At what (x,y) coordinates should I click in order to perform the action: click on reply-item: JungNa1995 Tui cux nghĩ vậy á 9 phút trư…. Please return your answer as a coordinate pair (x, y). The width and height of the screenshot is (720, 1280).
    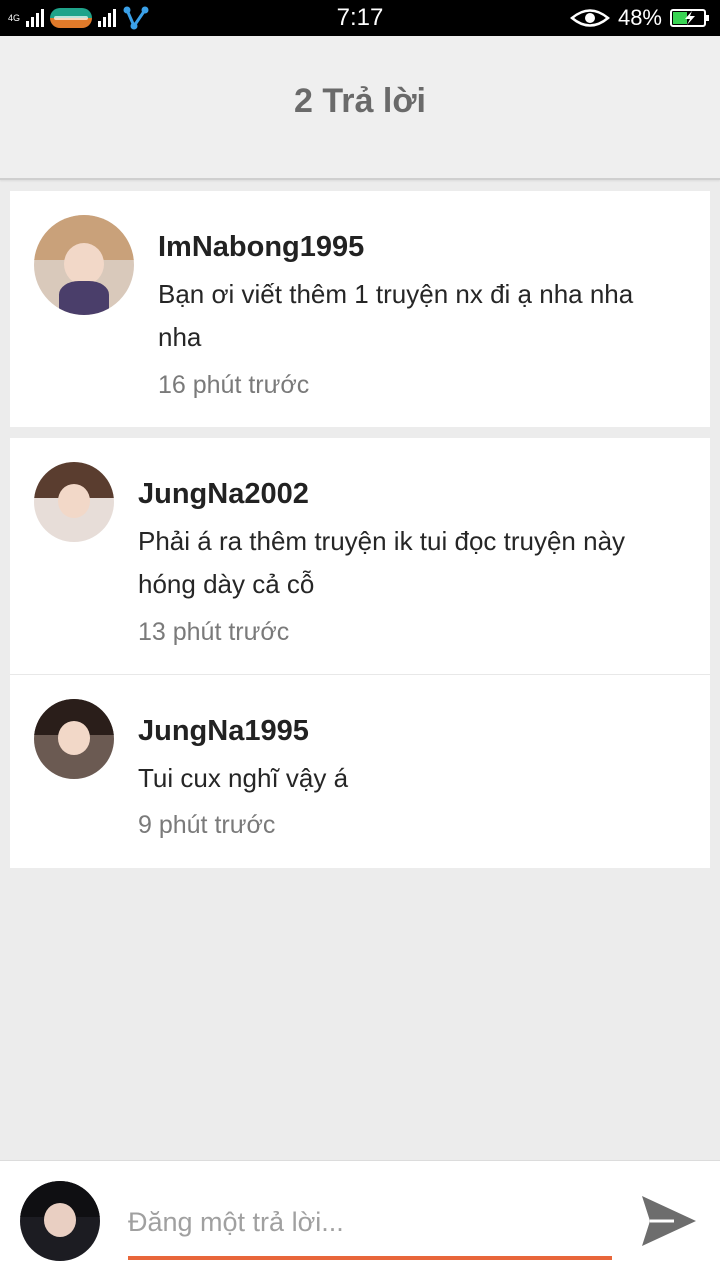
    Looking at the image, I should click on (360, 771).